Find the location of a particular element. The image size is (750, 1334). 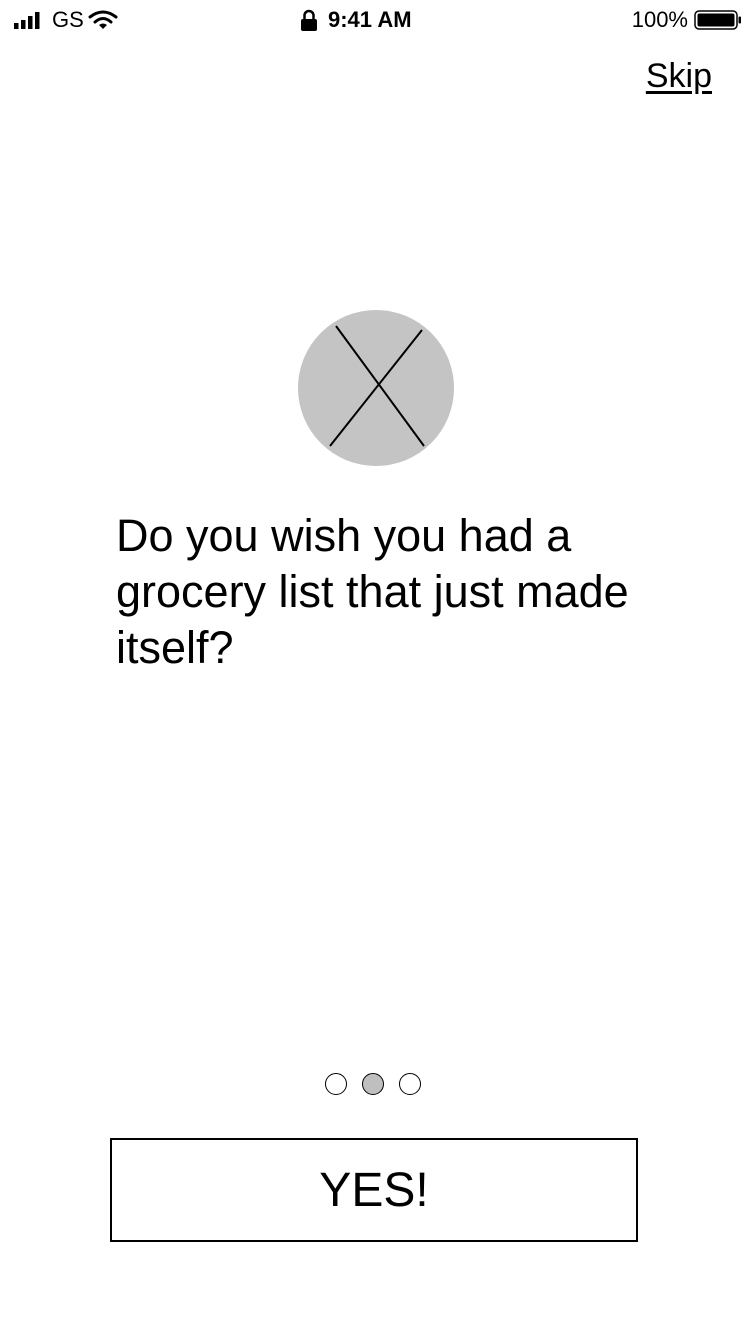

lock-icon is located at coordinates (309, 20).